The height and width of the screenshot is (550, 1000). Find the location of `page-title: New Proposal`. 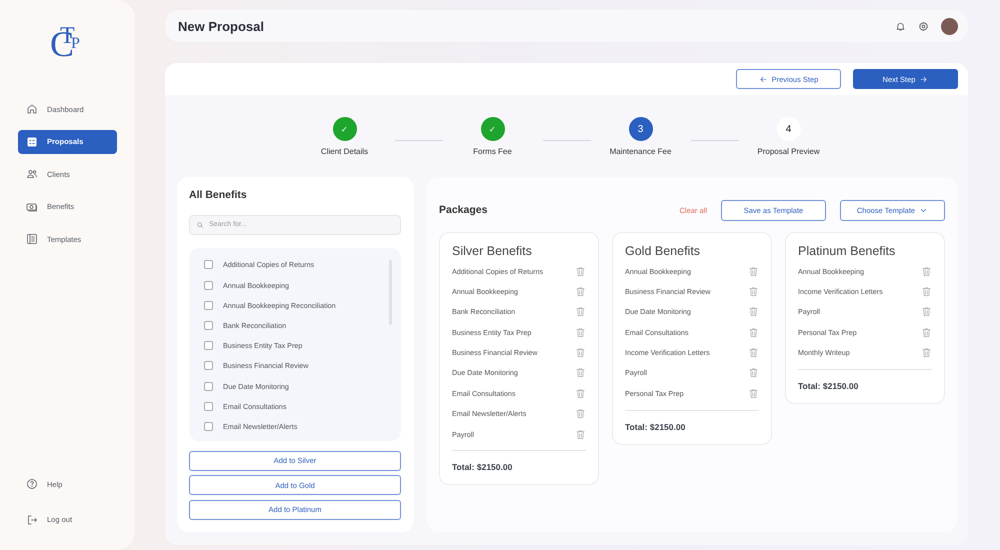

page-title: New Proposal is located at coordinates (221, 26).